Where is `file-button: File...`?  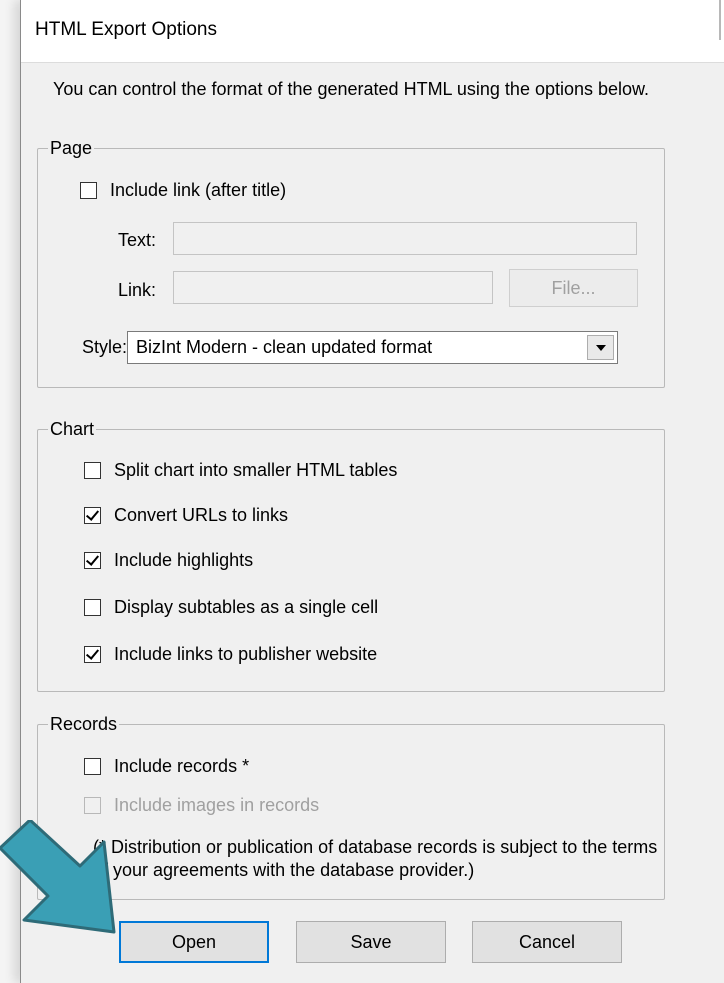
file-button: File... is located at coordinates (573, 288).